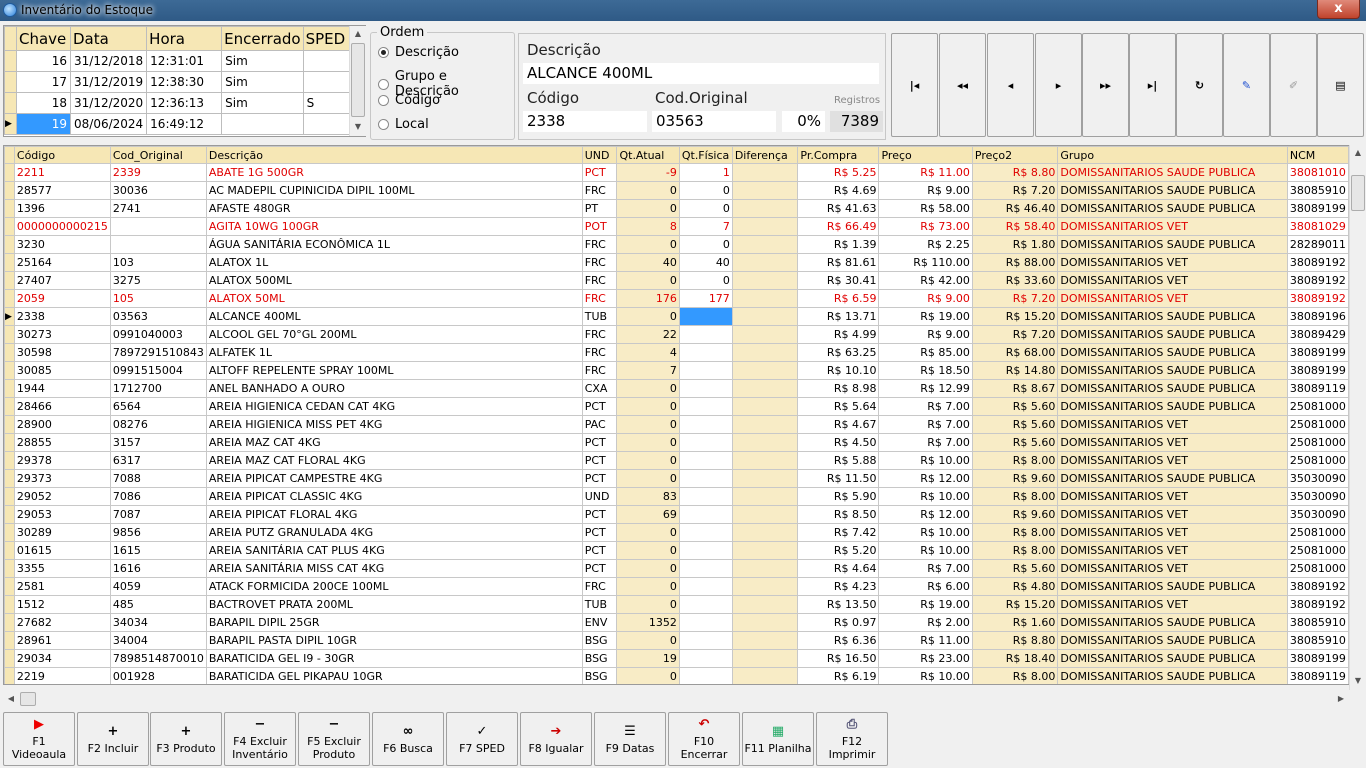 This screenshot has width=1366, height=768. I want to click on cell-cod-original: 34004, so click(158, 640).